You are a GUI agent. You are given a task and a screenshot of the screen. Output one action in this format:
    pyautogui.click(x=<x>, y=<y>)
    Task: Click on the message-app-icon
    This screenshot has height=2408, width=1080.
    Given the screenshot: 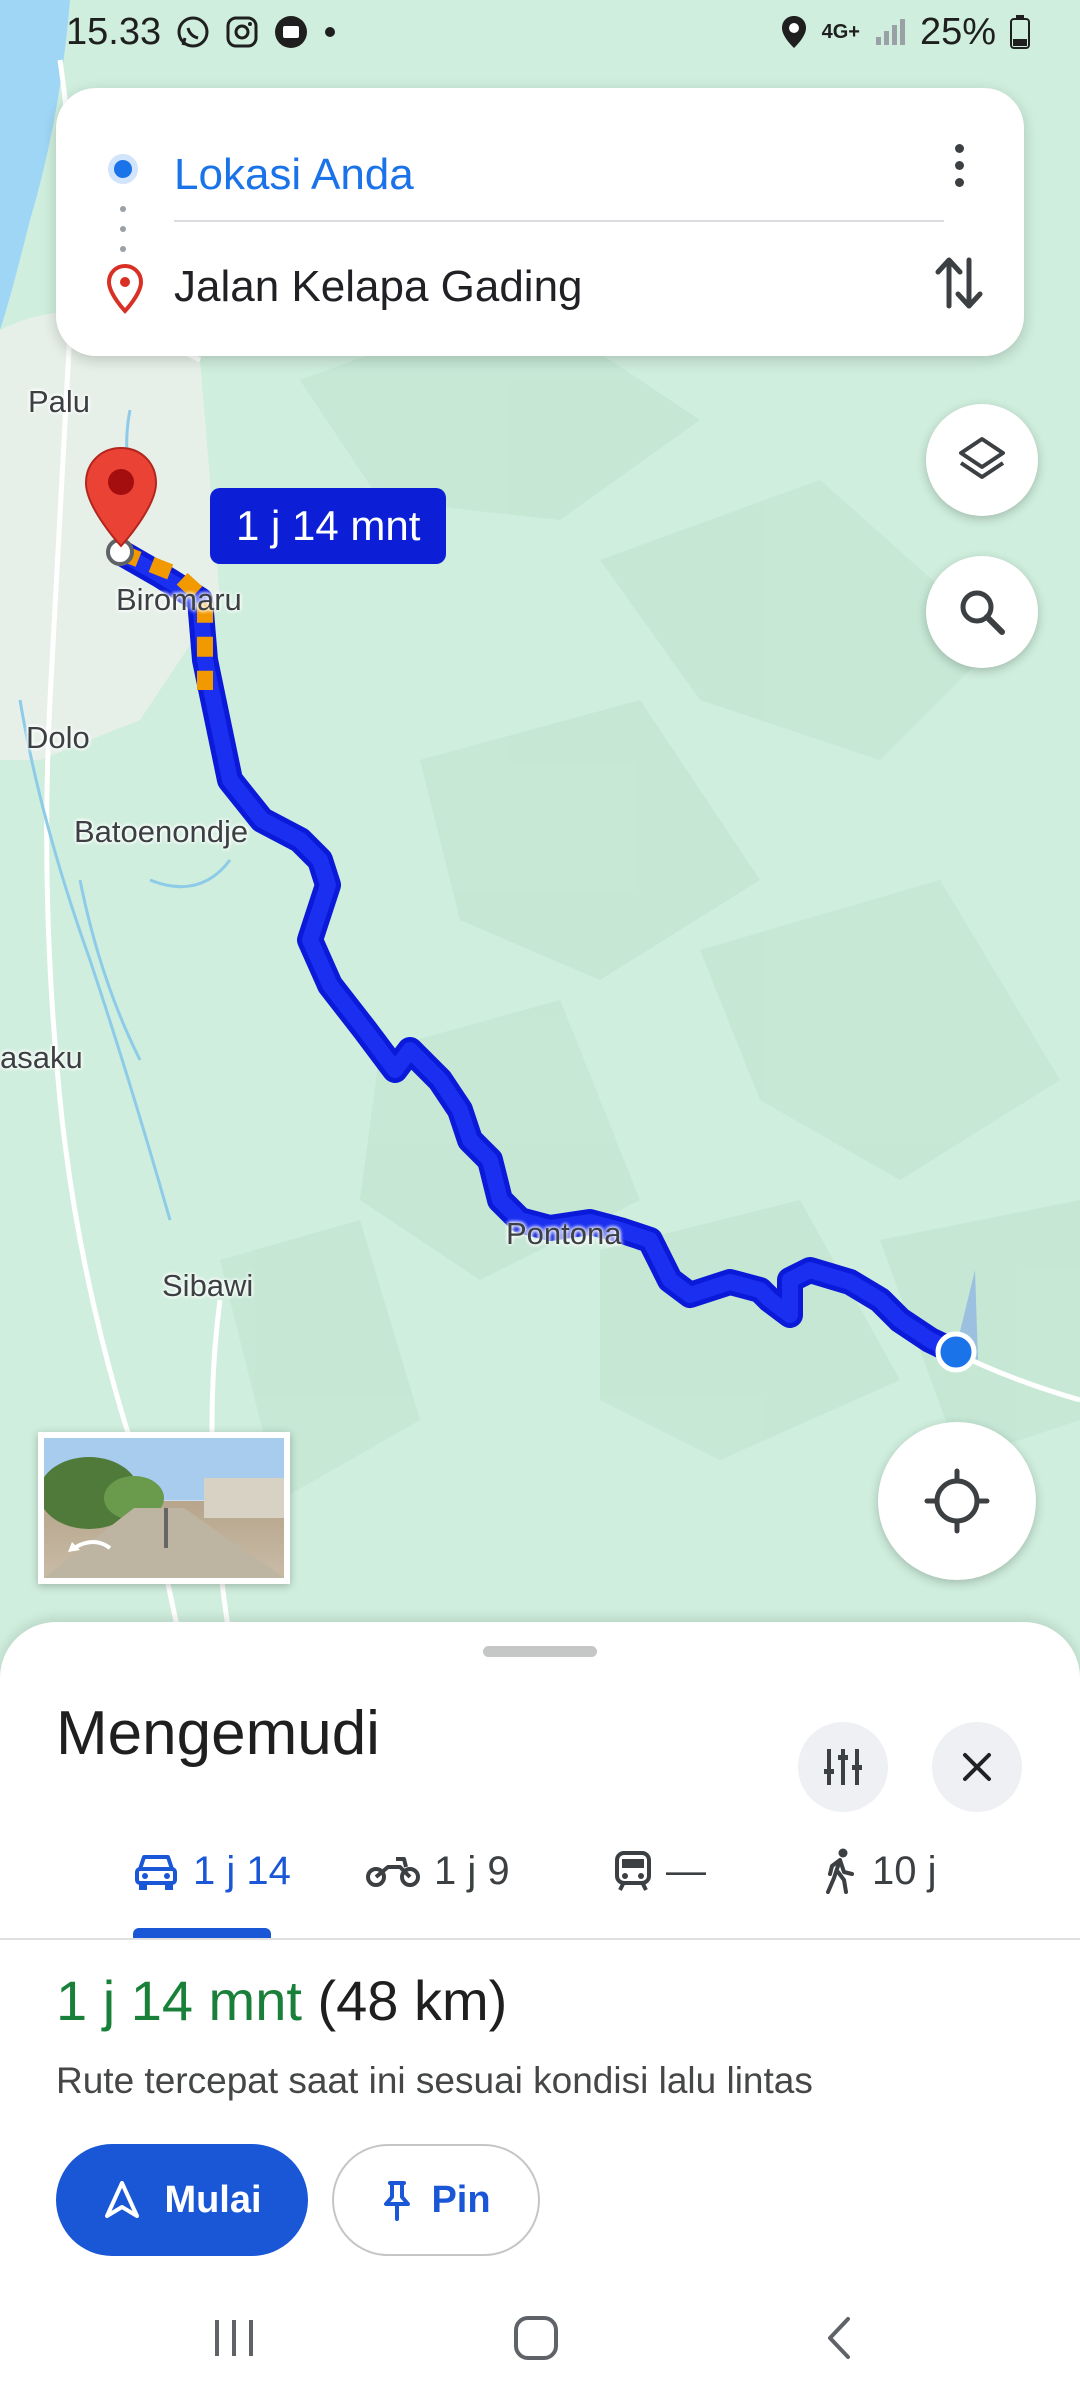 What is the action you would take?
    pyautogui.click(x=291, y=32)
    